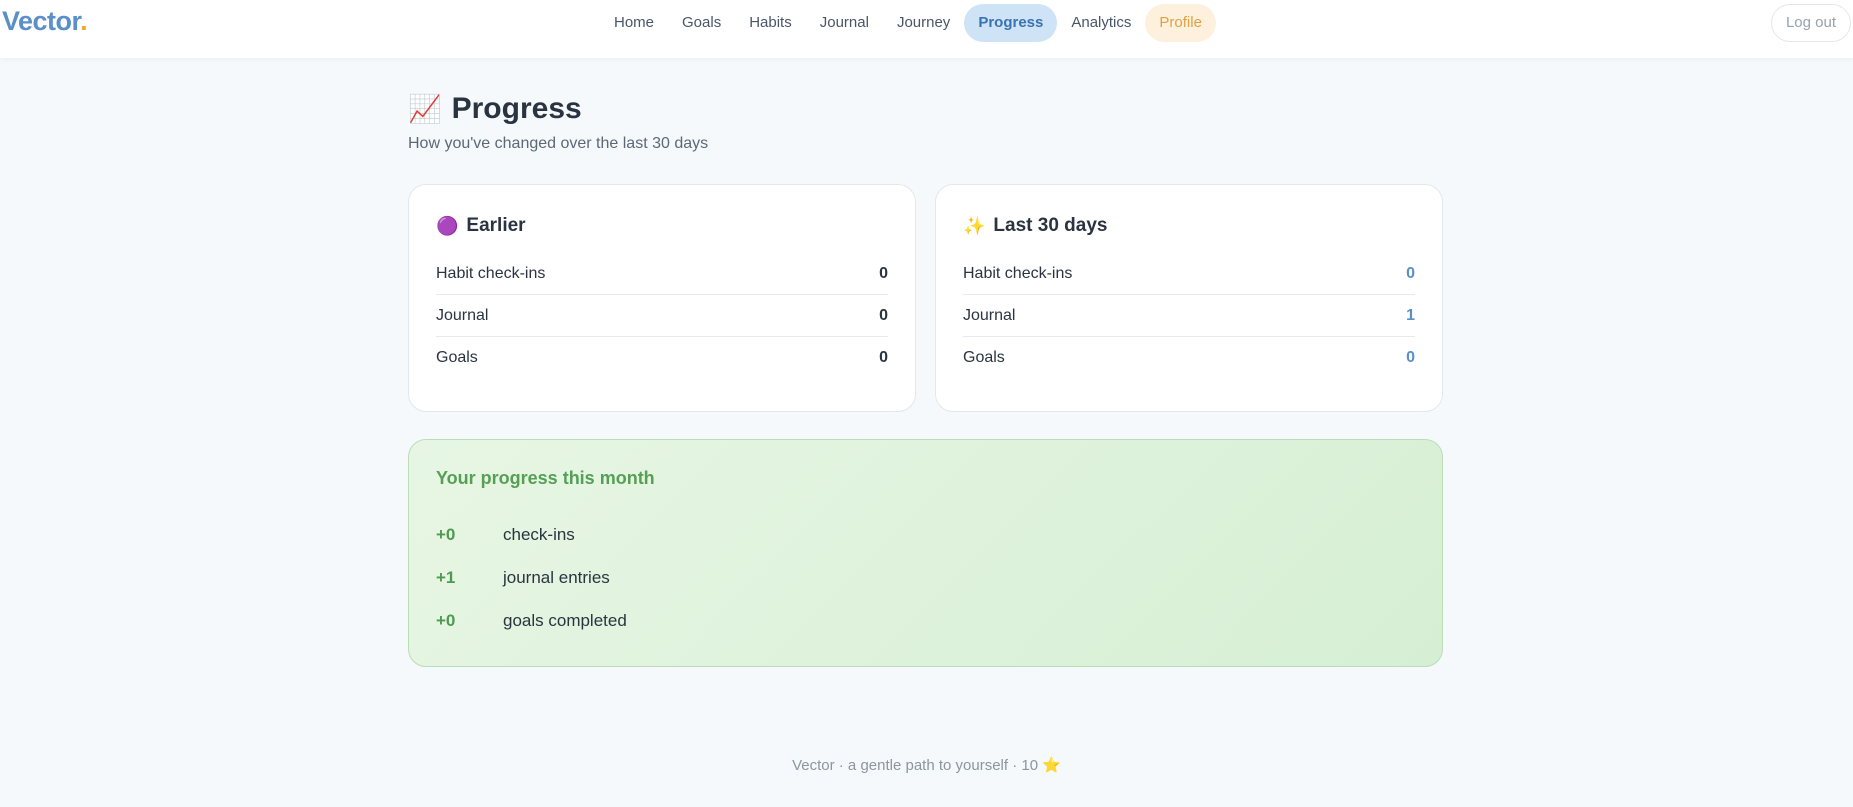  What do you see at coordinates (556, 577) in the screenshot?
I see `progress-label: journal entries` at bounding box center [556, 577].